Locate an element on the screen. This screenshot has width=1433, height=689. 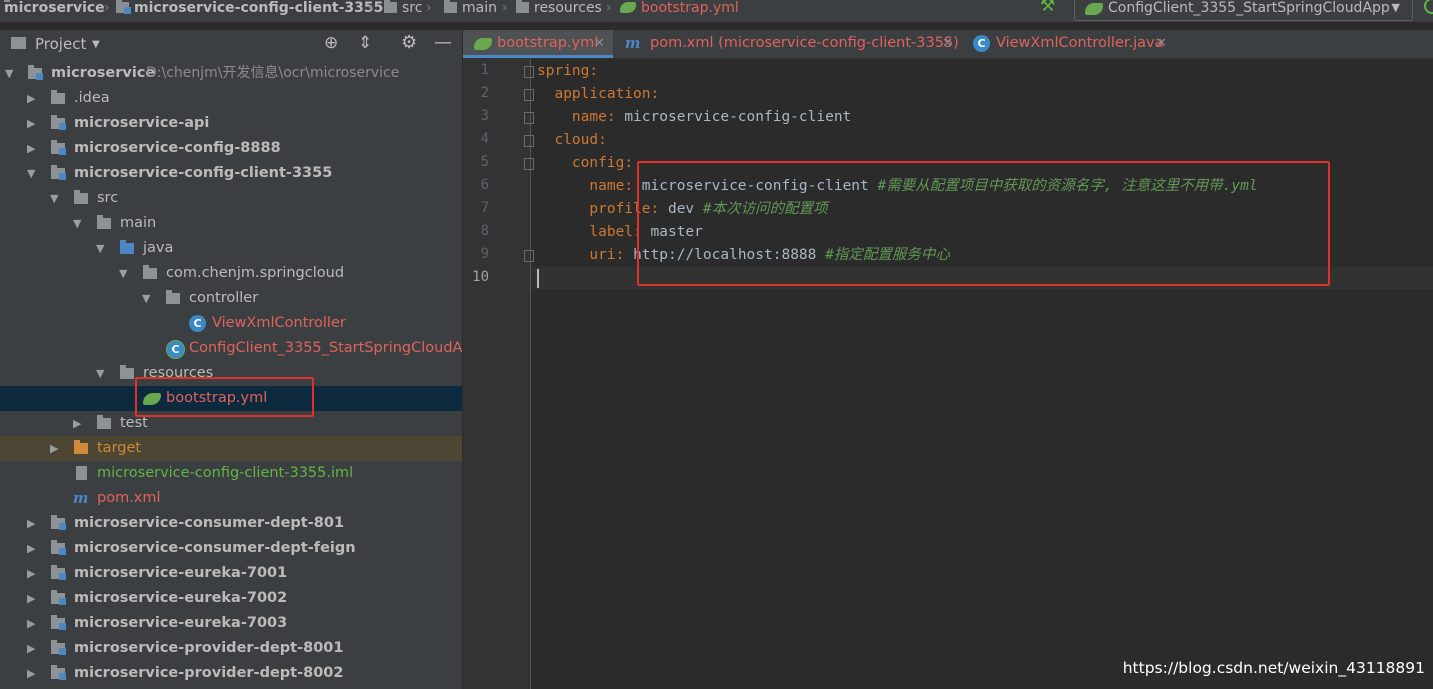
code-line-2: application: is located at coordinates (607, 94).